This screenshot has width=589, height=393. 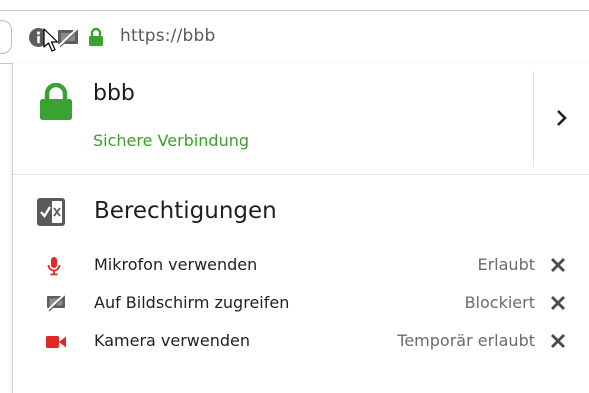 I want to click on camera-icon, so click(x=56, y=342).